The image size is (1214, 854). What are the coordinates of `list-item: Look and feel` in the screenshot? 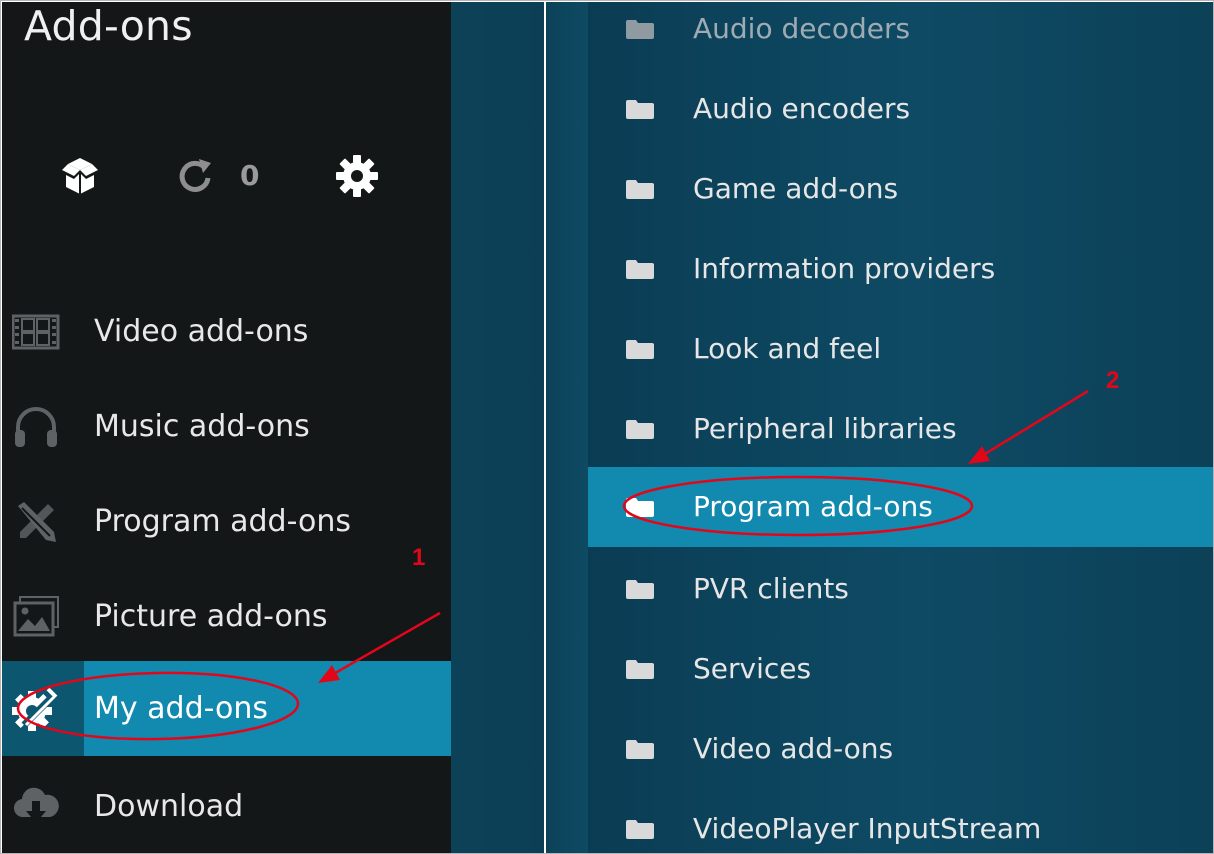 It's located at (900, 349).